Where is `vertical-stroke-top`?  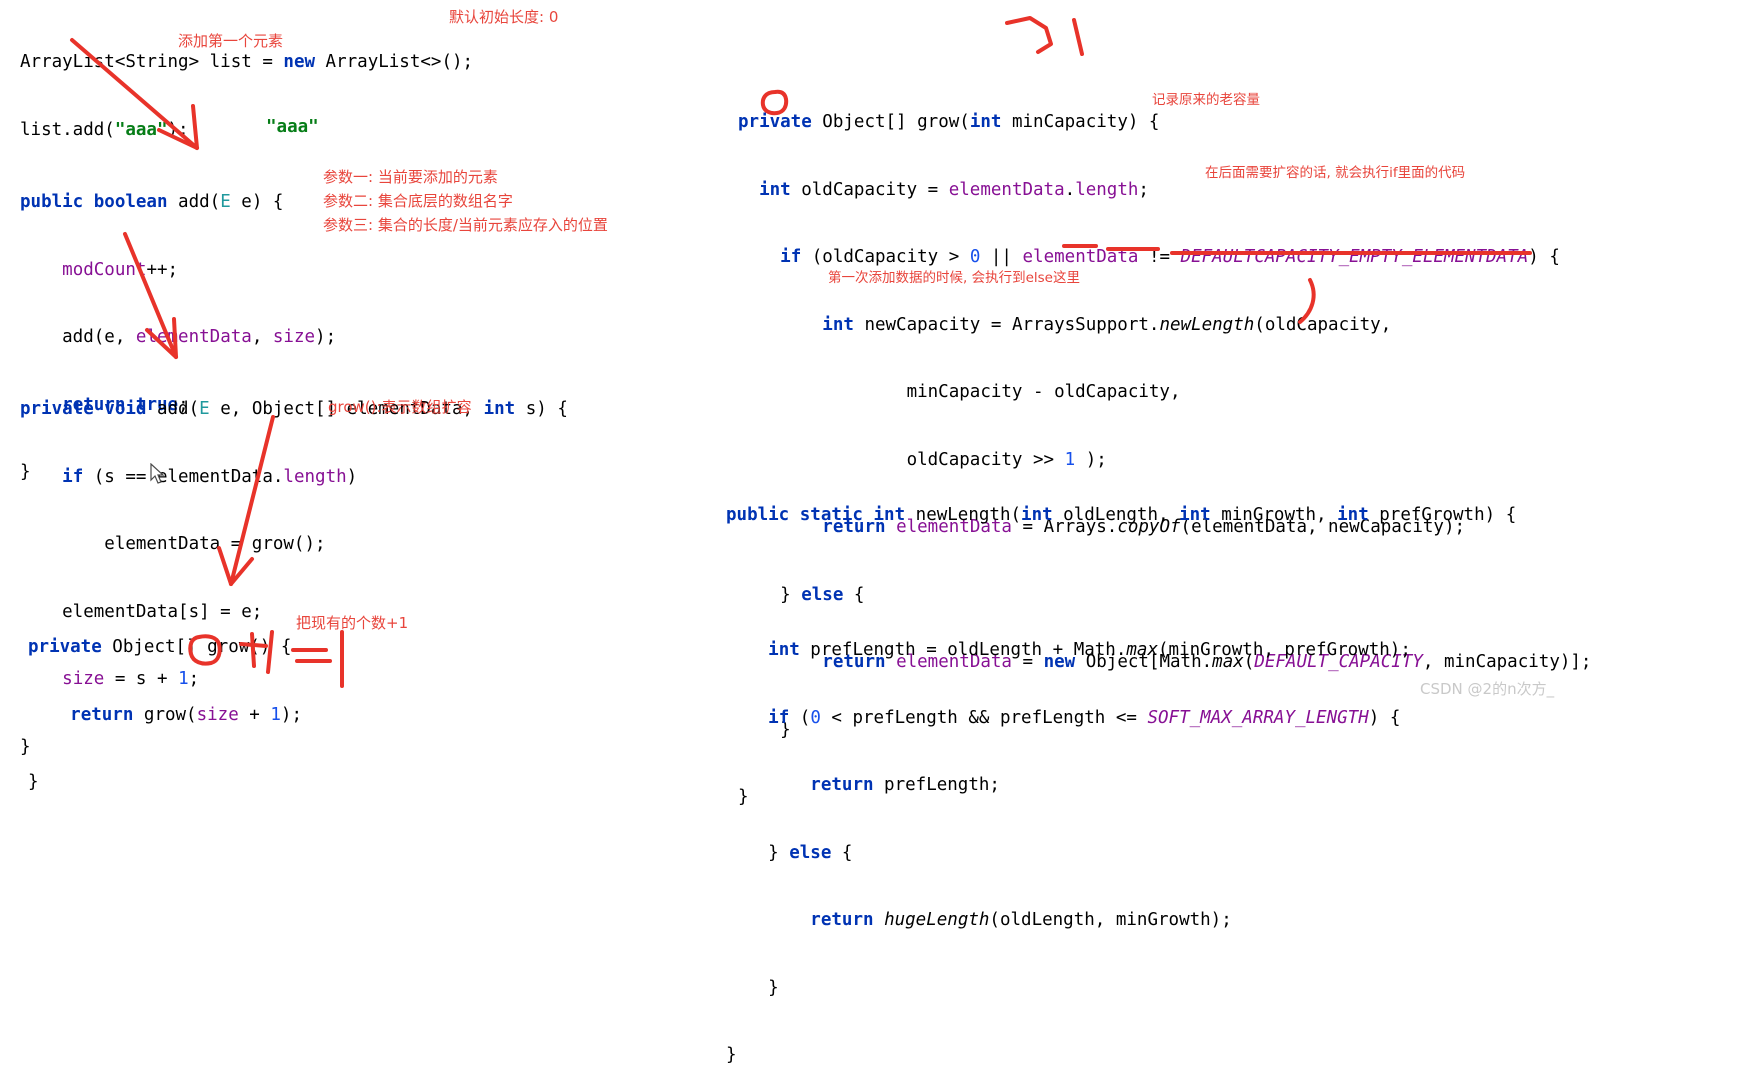 vertical-stroke-top is located at coordinates (1078, 37).